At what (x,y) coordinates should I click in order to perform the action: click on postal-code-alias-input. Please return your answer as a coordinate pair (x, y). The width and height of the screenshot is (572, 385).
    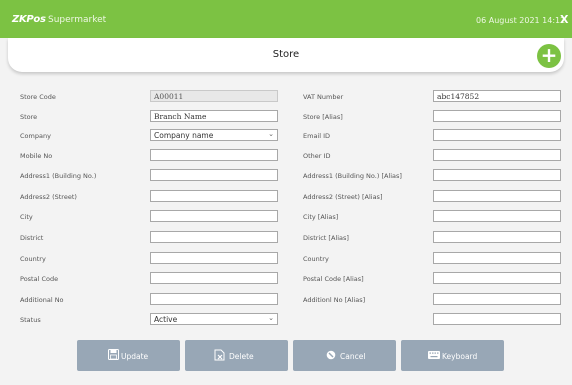
    Looking at the image, I should click on (497, 278).